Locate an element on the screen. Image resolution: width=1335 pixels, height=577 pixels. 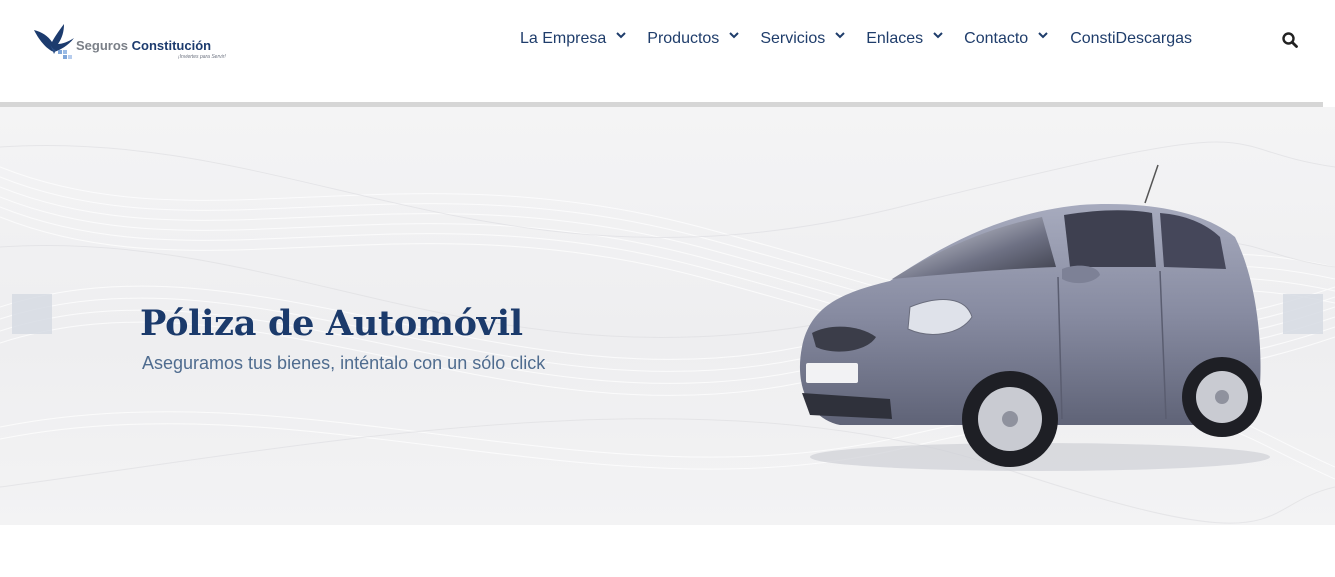
hero-title: Póliza de Automóvil is located at coordinates (331, 323).